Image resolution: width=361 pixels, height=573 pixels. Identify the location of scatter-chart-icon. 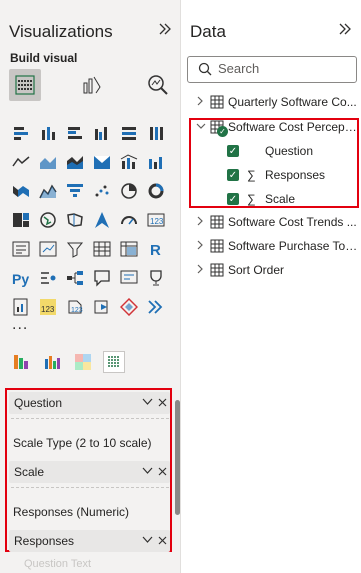
(102, 191).